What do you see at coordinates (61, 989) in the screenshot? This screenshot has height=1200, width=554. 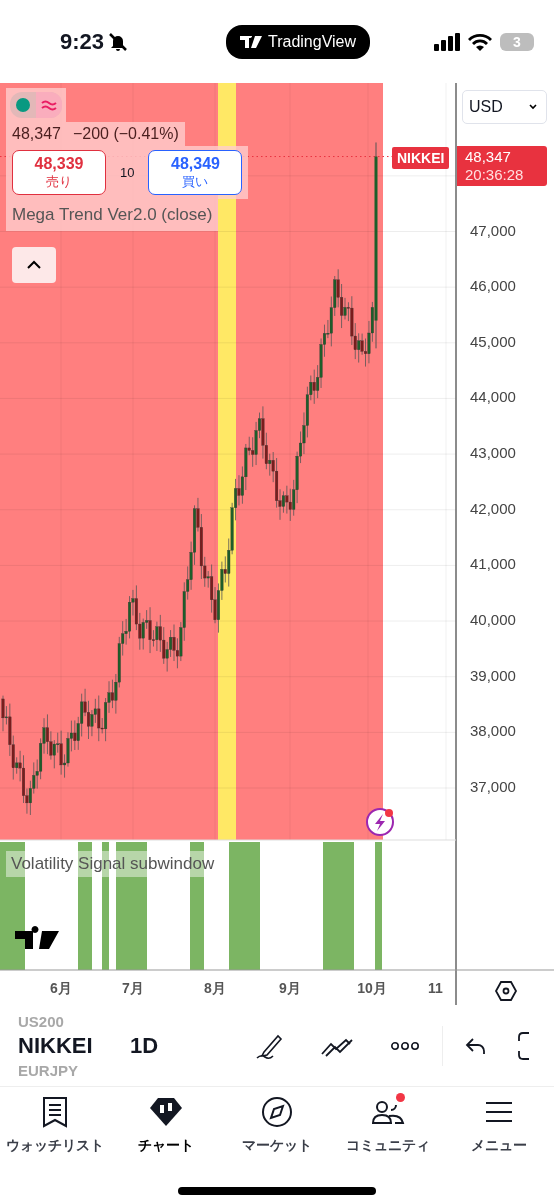 I see `time-axis-label: 6月` at bounding box center [61, 989].